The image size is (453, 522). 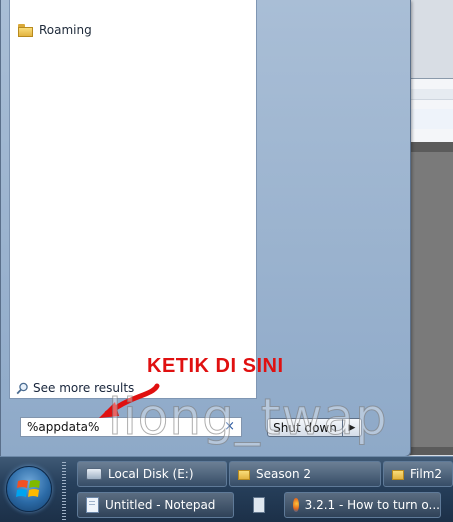 What do you see at coordinates (284, 474) in the screenshot?
I see `taskbar-item-label: Season 2` at bounding box center [284, 474].